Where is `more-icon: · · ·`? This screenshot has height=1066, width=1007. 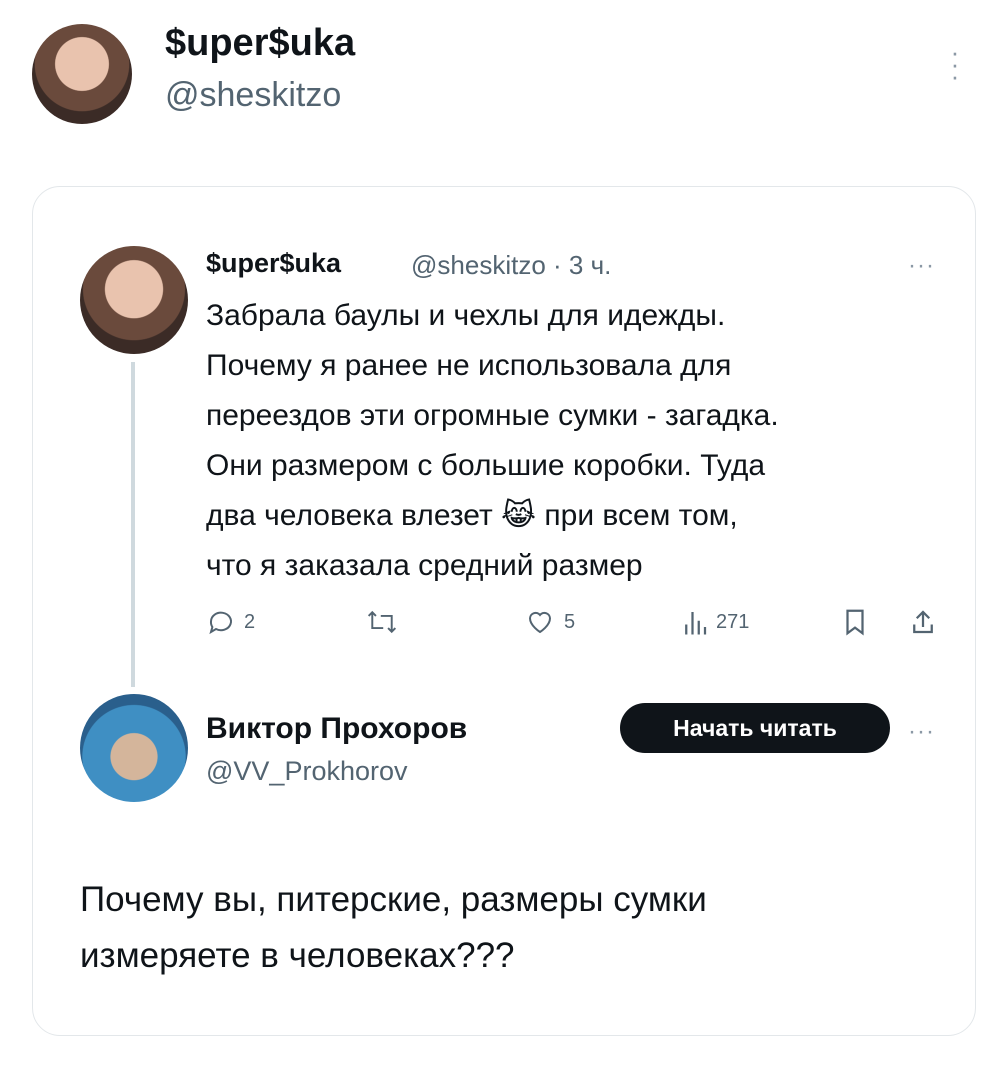 more-icon: · · · is located at coordinates (955, 64).